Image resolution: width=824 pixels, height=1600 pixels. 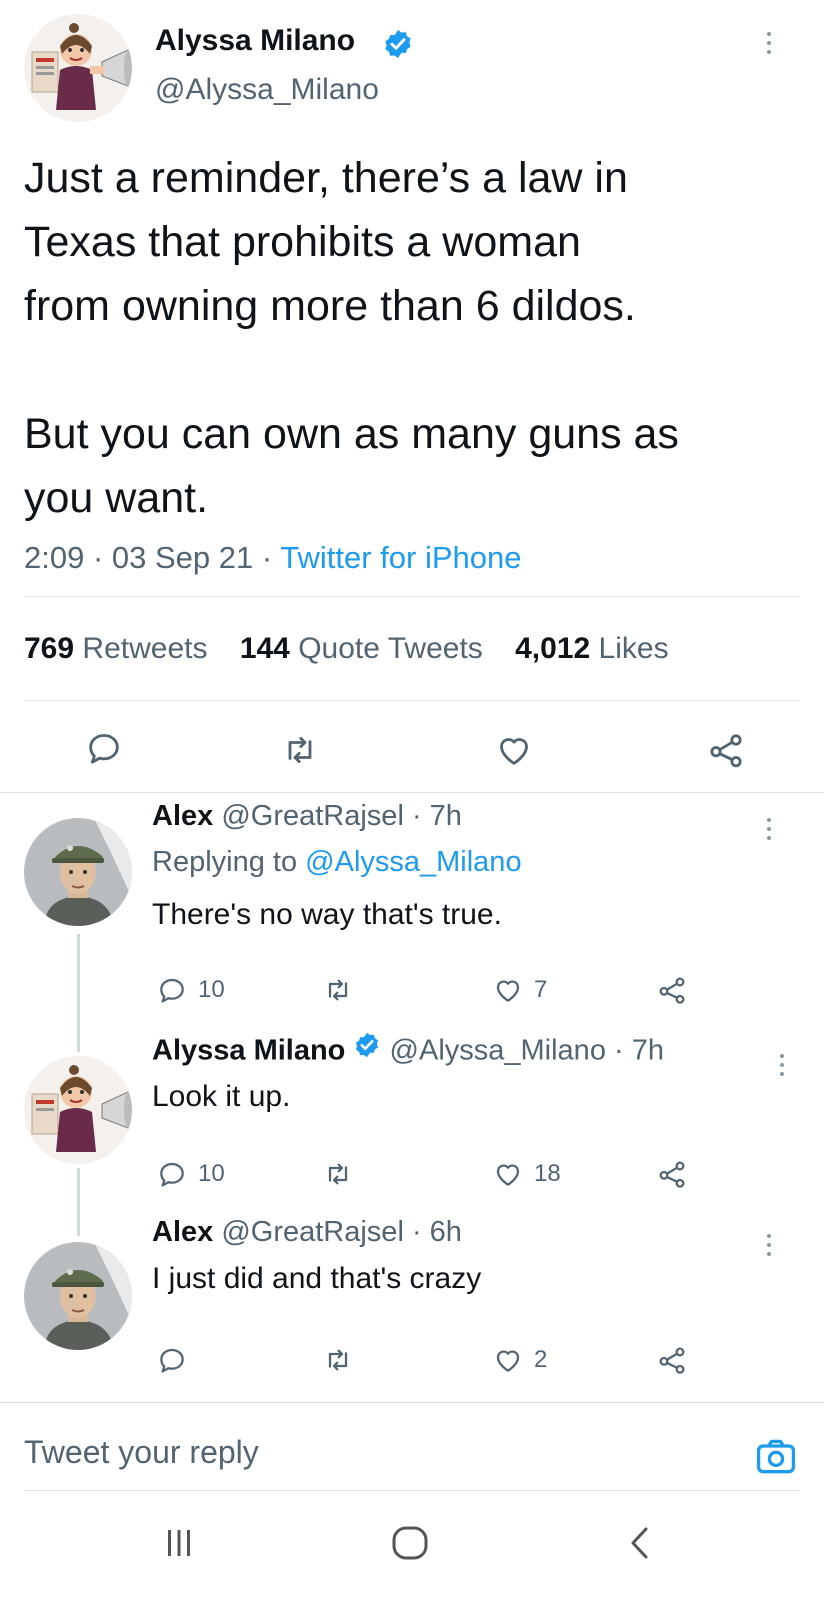 I want to click on likes-stat: 4,012 Likes, so click(x=591, y=648).